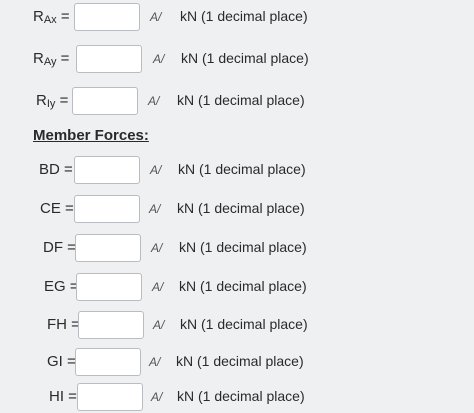 The image size is (474, 413). I want to click on reaction-row-ray: RAy = A/ kN (1 decimal place), so click(237, 60).